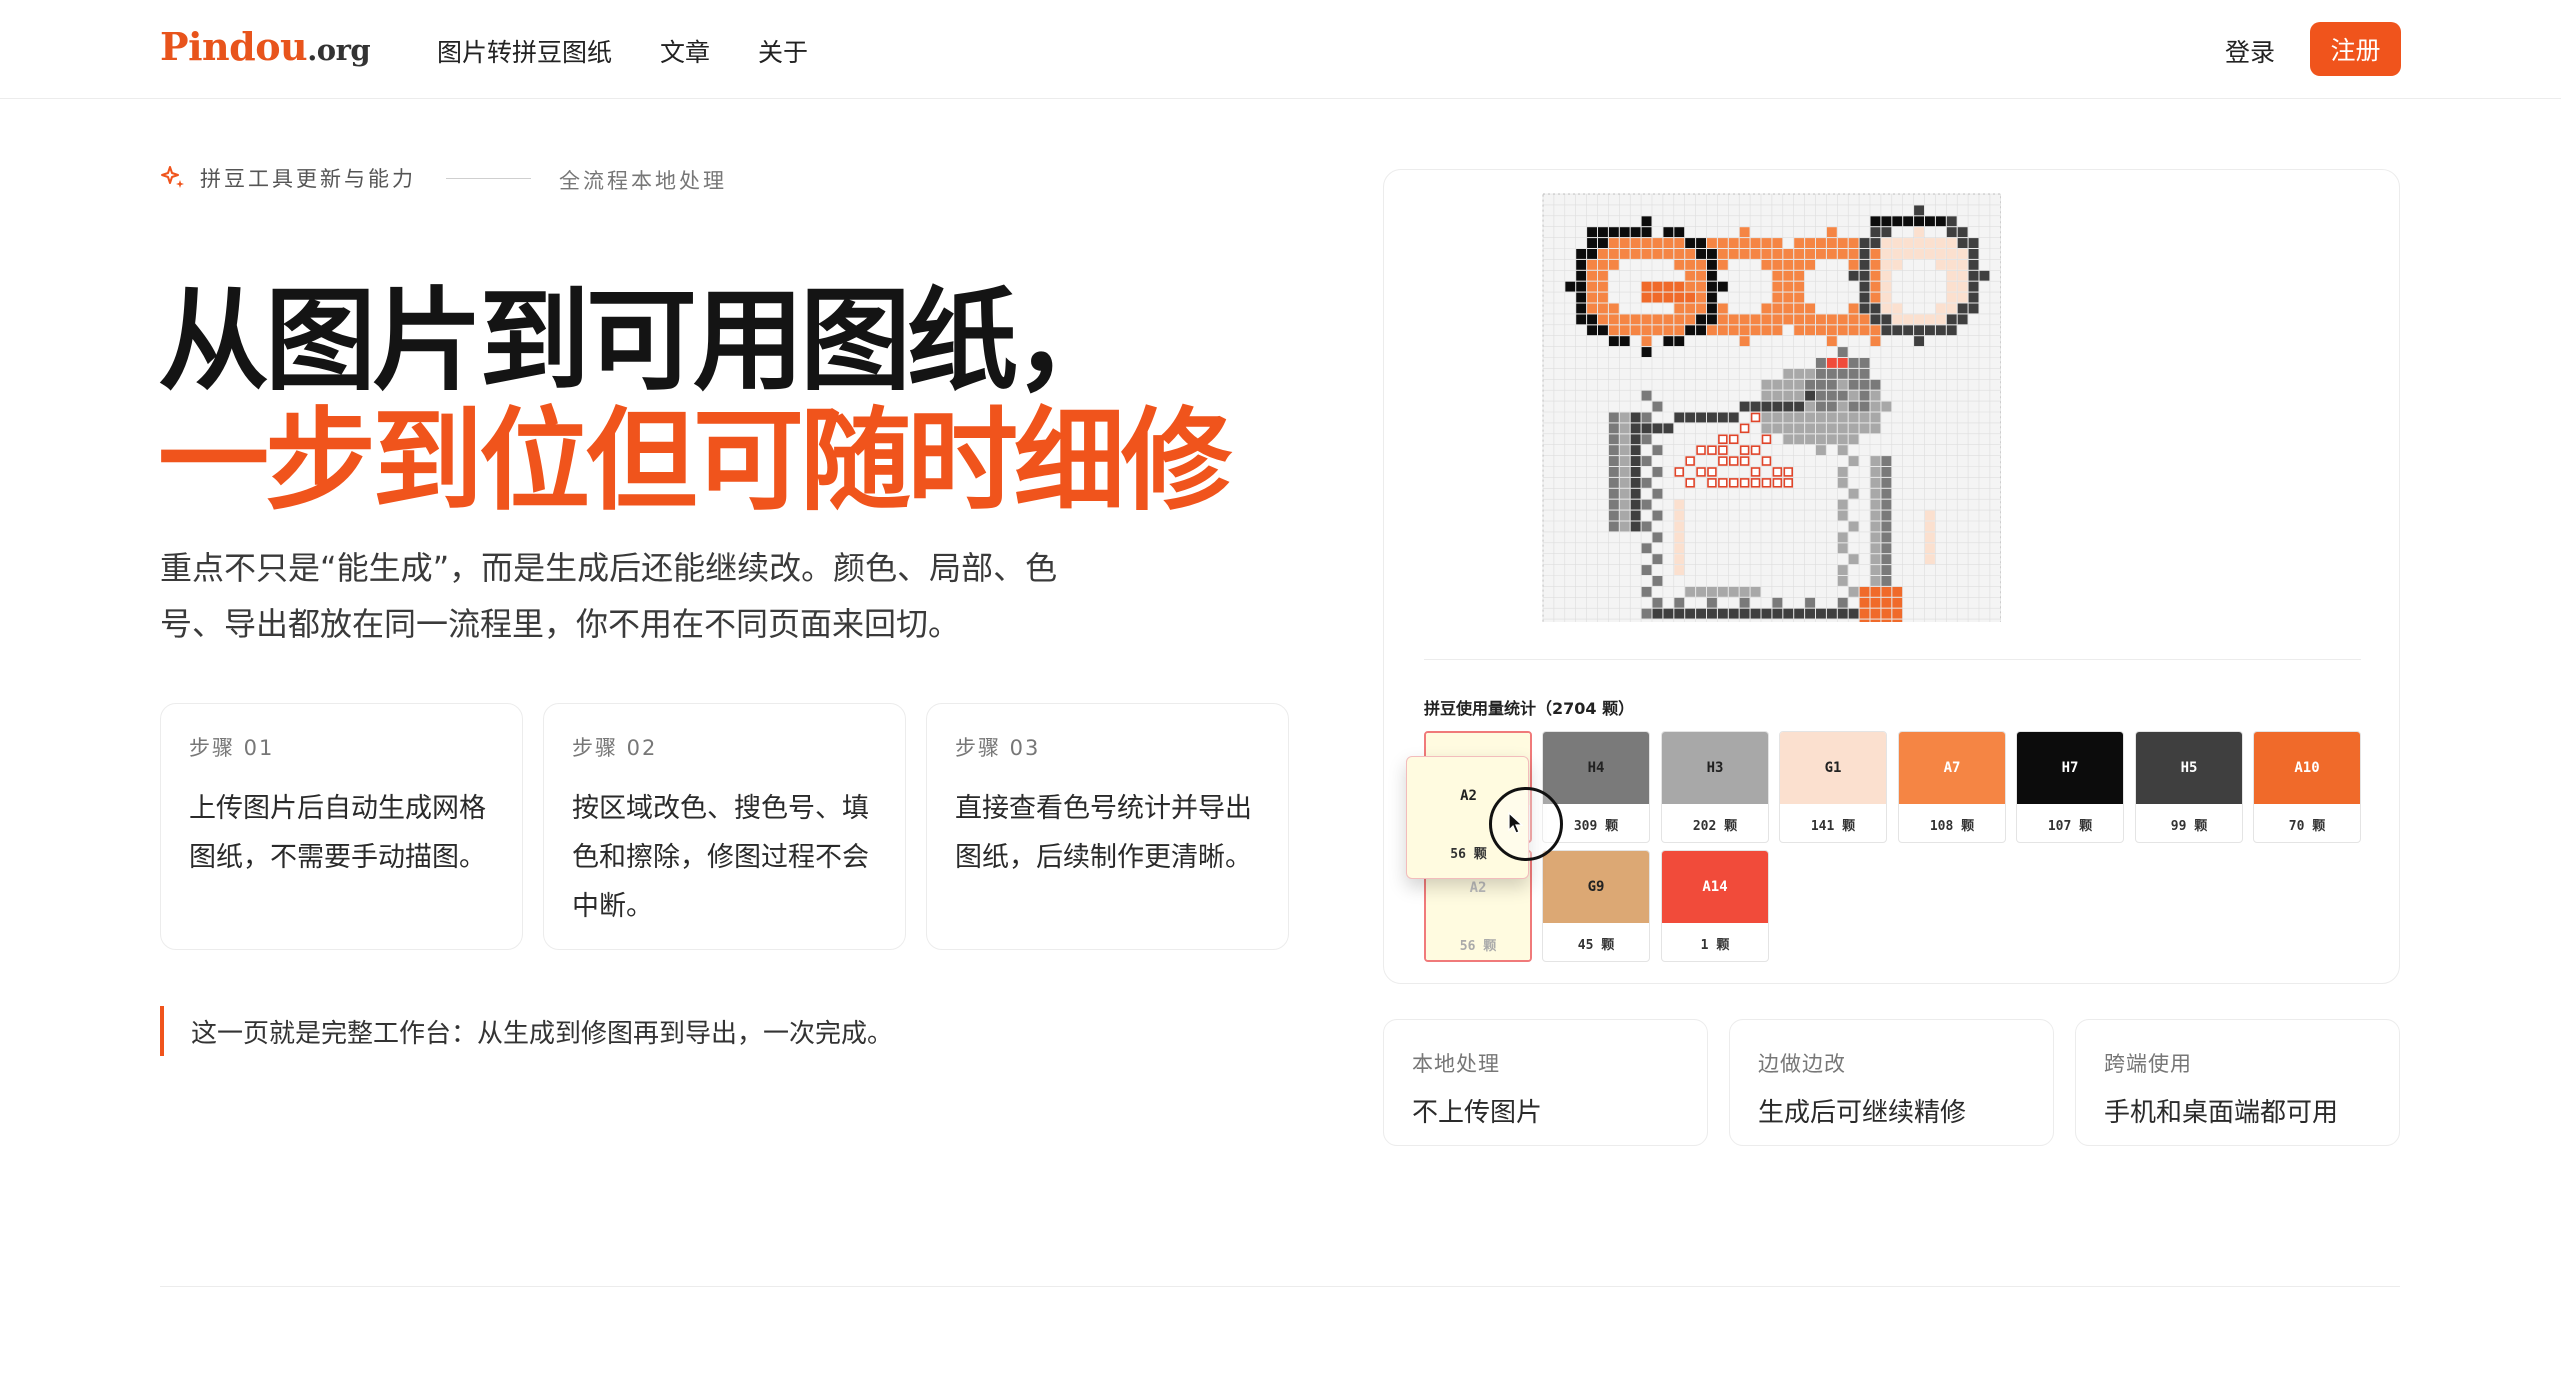 Image resolution: width=2561 pixels, height=1397 pixels. I want to click on color-swatch: H5 99 颗, so click(2189, 787).